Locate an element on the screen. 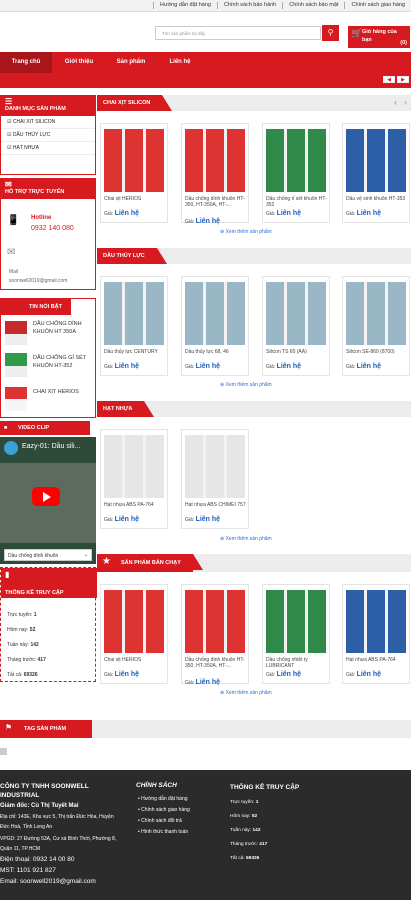 The height and width of the screenshot is (900, 411). top-link-shipping: Chính sách giao hàng is located at coordinates (377, 5).